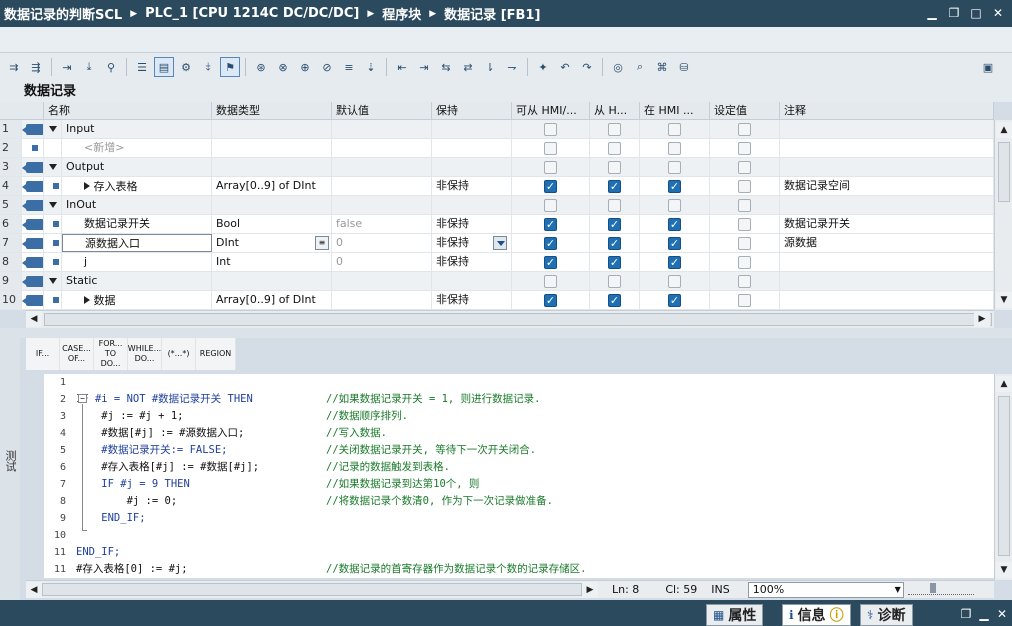 Image resolution: width=1012 pixels, height=626 pixels. Describe the element at coordinates (137, 262) in the screenshot. I see `cell-name: j` at that location.